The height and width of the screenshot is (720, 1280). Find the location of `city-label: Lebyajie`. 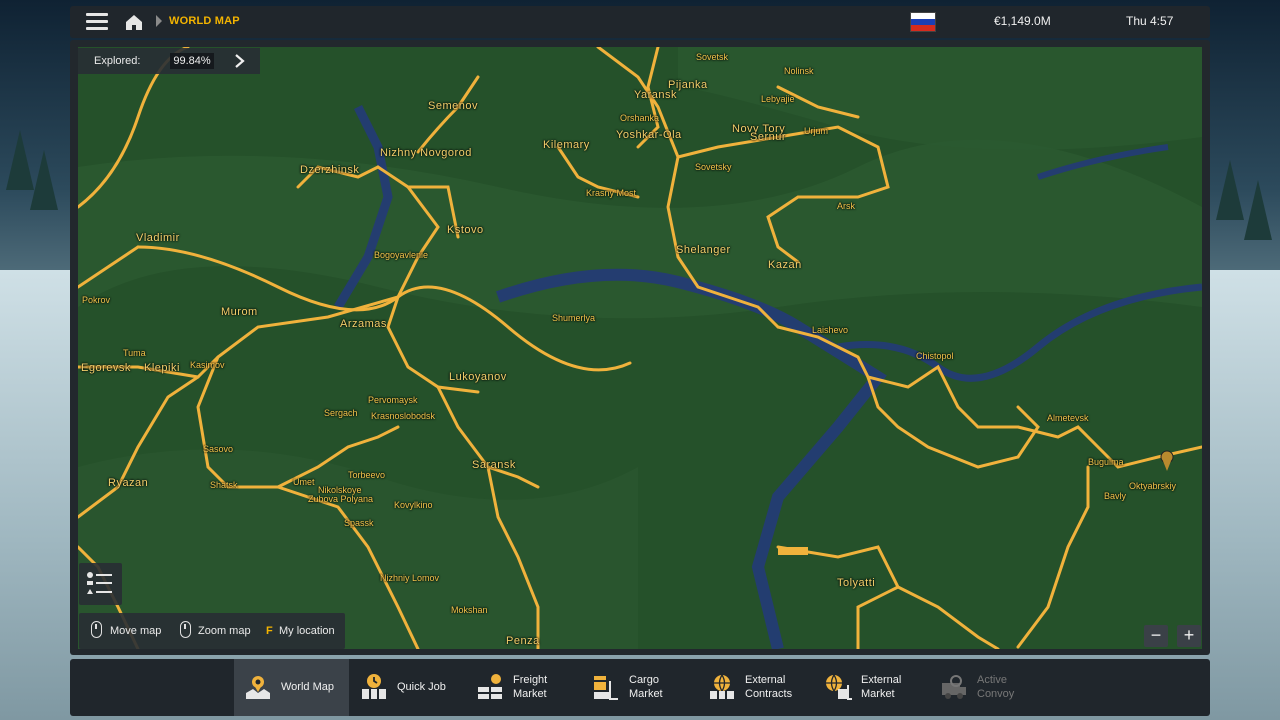

city-label: Lebyajie is located at coordinates (778, 99).